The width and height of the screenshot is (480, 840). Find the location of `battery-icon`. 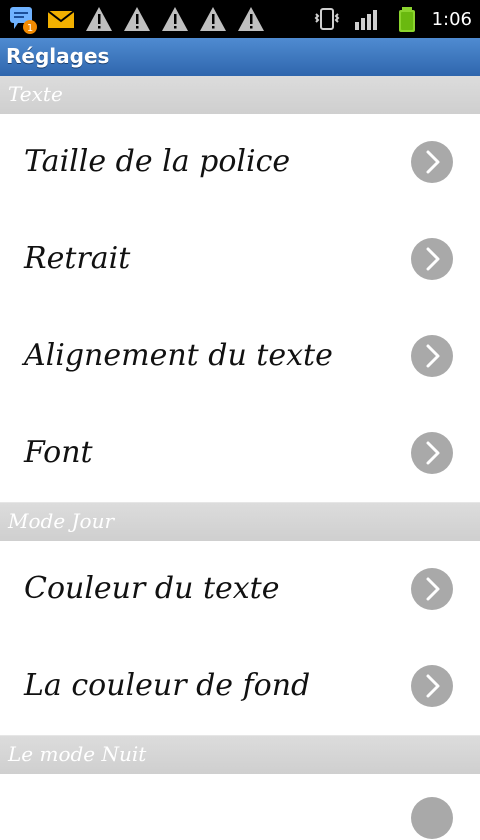

battery-icon is located at coordinates (406, 19).